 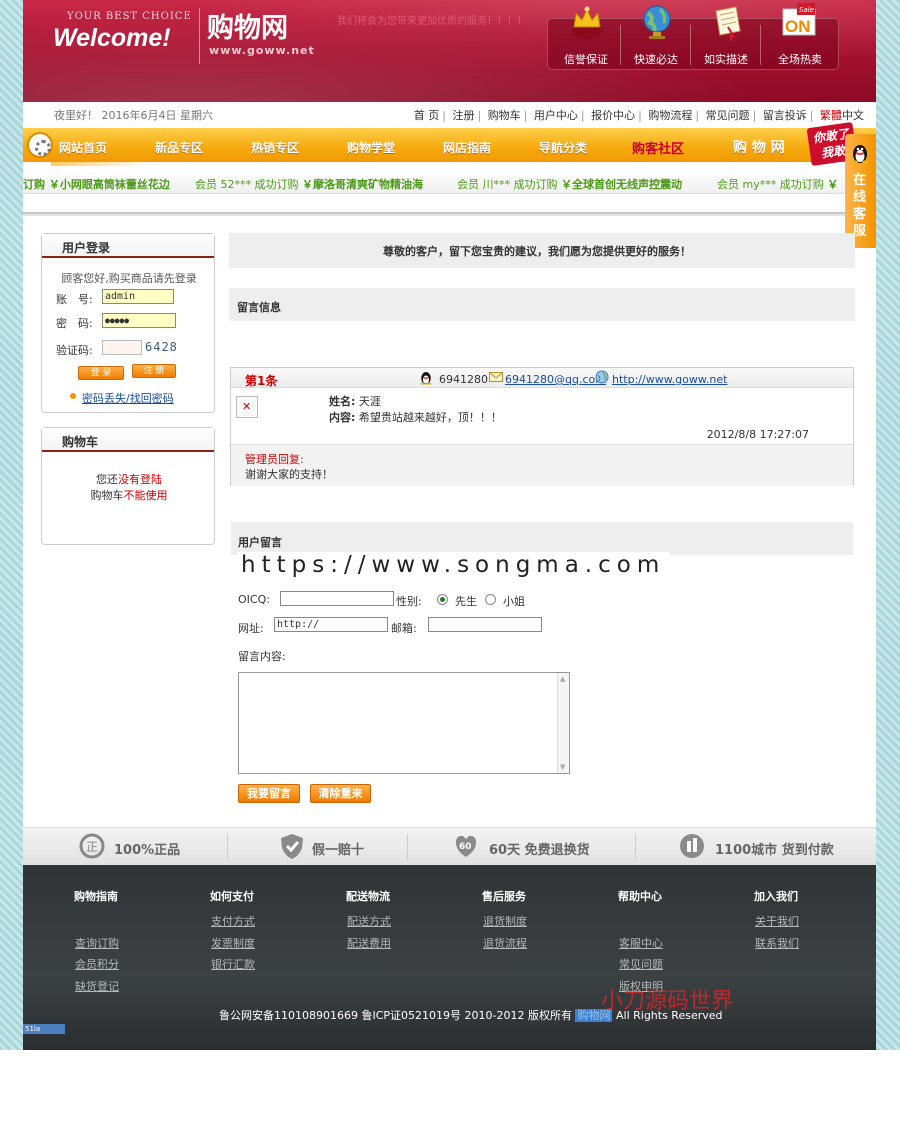 What do you see at coordinates (97, 964) in the screenshot?
I see `footer-link: 会员积分` at bounding box center [97, 964].